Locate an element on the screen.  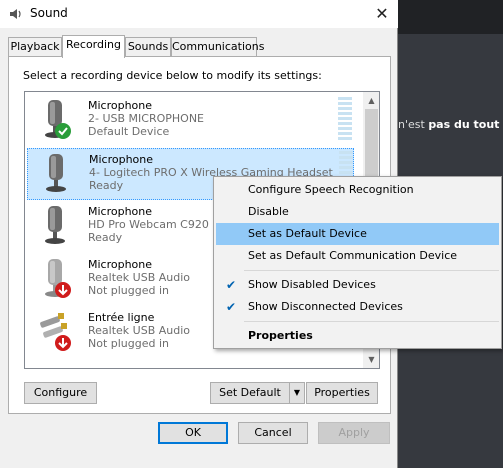
menu-item-set-default-device: Set as Default Device is located at coordinates (357, 234).